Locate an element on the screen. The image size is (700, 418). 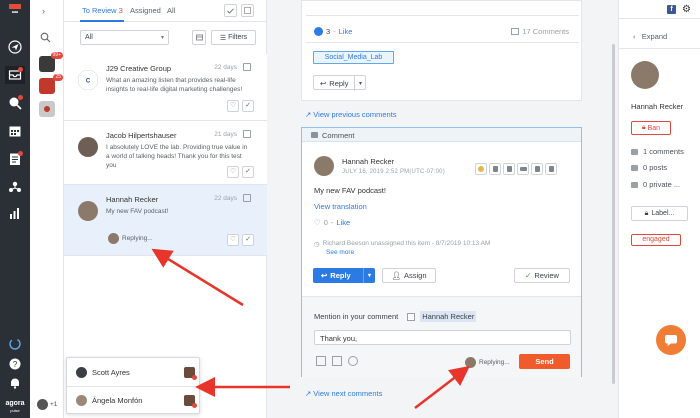
type-filter-select: All ▾ is located at coordinates (124, 37).